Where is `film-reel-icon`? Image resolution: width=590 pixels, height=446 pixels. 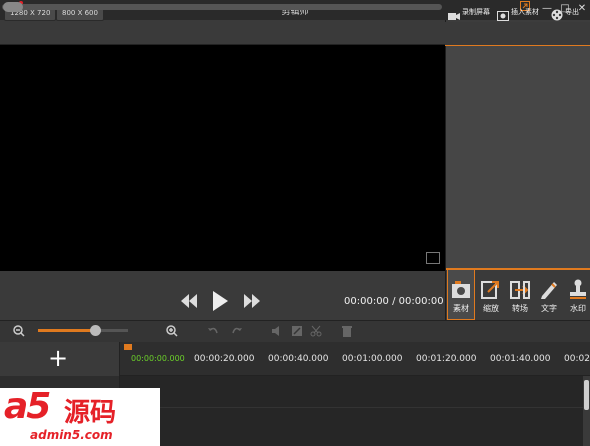 film-reel-icon is located at coordinates (557, 14).